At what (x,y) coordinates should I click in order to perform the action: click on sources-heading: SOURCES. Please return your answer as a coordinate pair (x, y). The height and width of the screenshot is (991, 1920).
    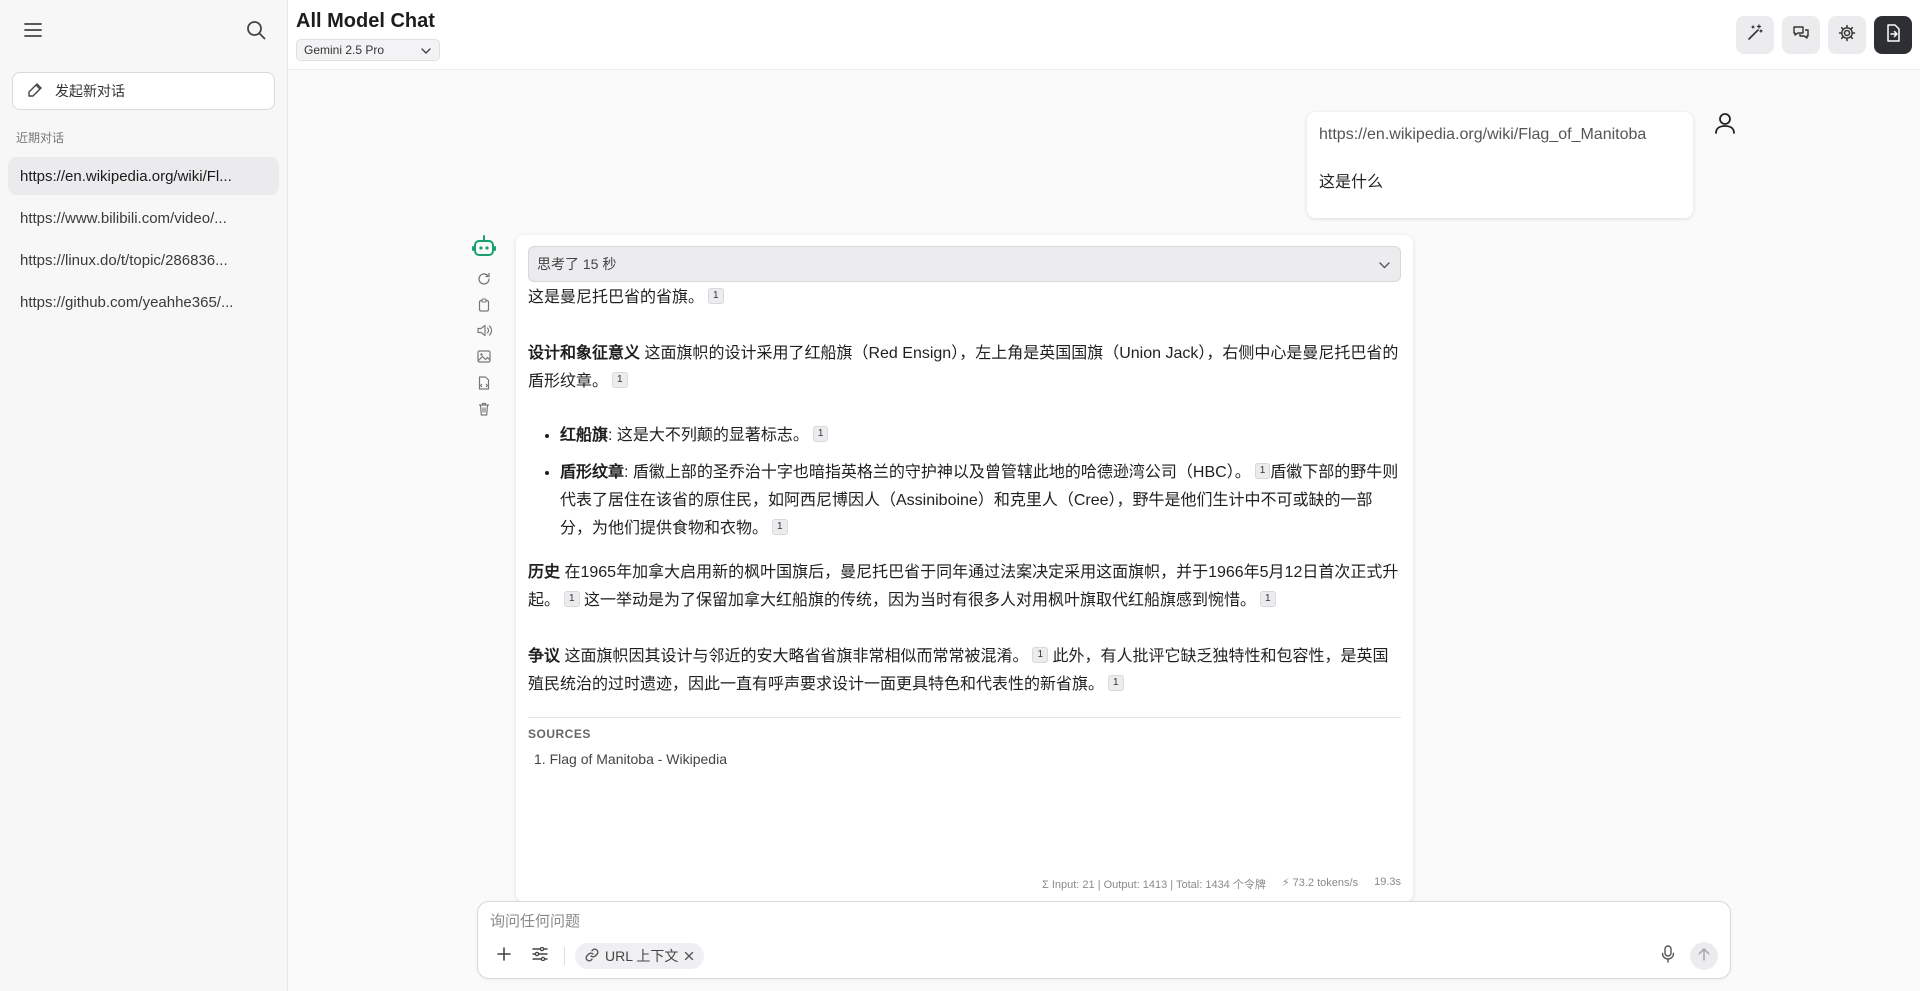
    Looking at the image, I should click on (559, 734).